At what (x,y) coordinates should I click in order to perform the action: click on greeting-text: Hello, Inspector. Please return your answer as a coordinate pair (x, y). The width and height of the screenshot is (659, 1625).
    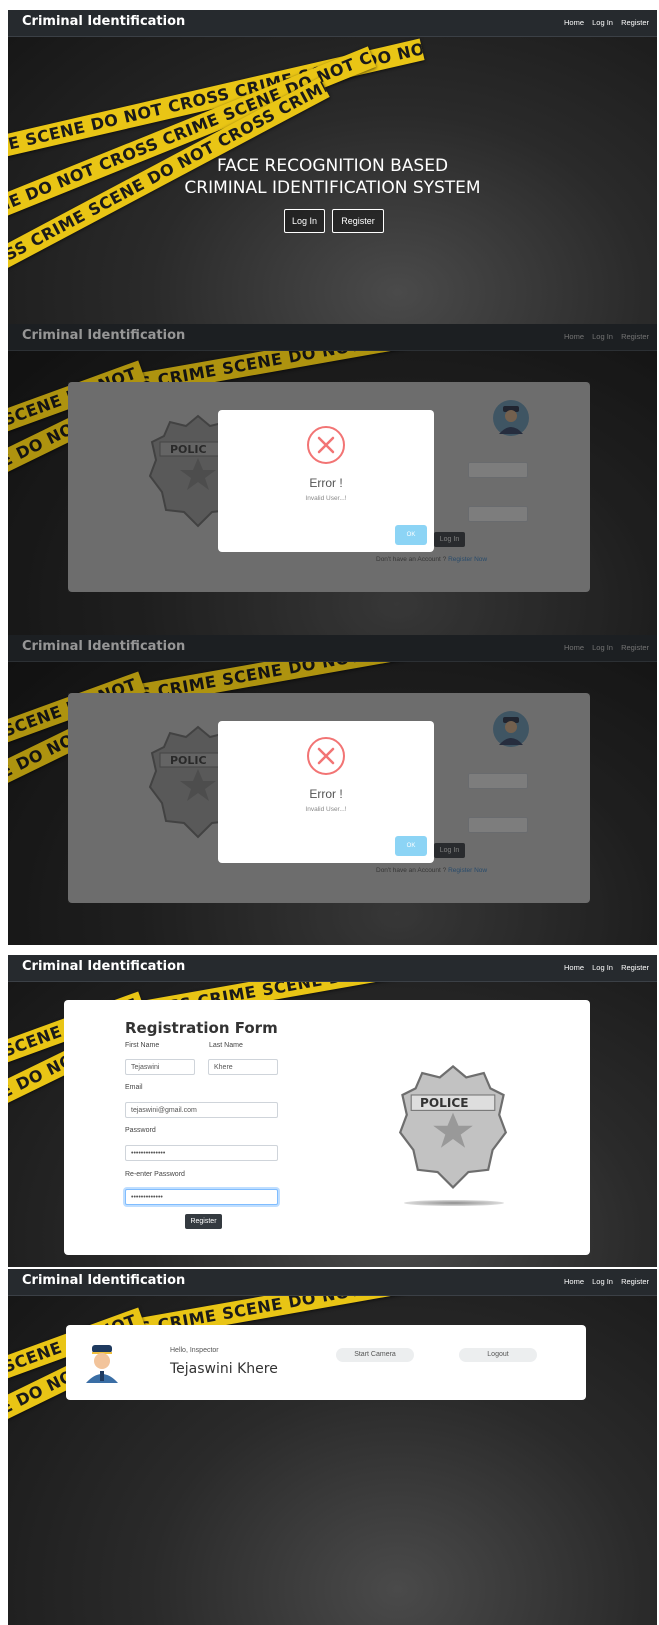
    Looking at the image, I should click on (194, 1350).